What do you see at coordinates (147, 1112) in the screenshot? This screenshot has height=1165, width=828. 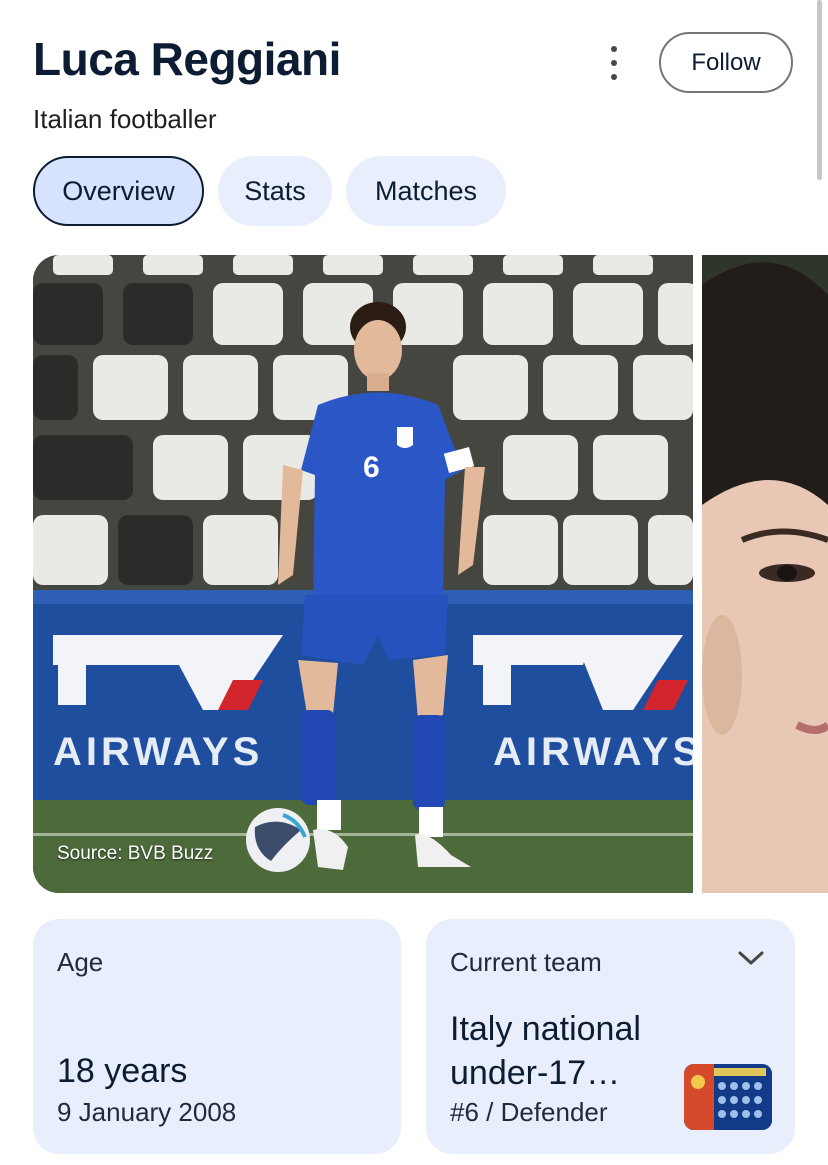 I see `birth-date: 9 January 2008` at bounding box center [147, 1112].